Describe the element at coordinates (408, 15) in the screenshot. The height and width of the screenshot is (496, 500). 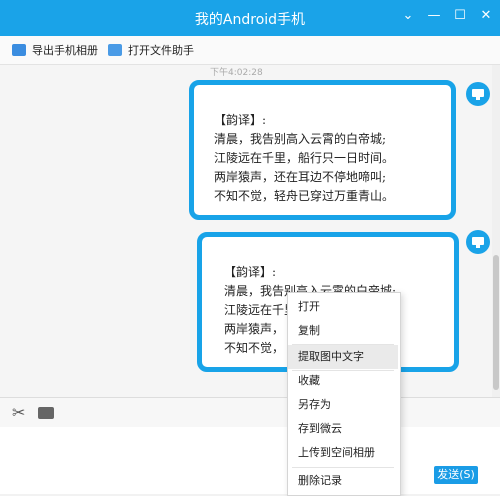
I see `chevron-down-icon: ⌄` at that location.